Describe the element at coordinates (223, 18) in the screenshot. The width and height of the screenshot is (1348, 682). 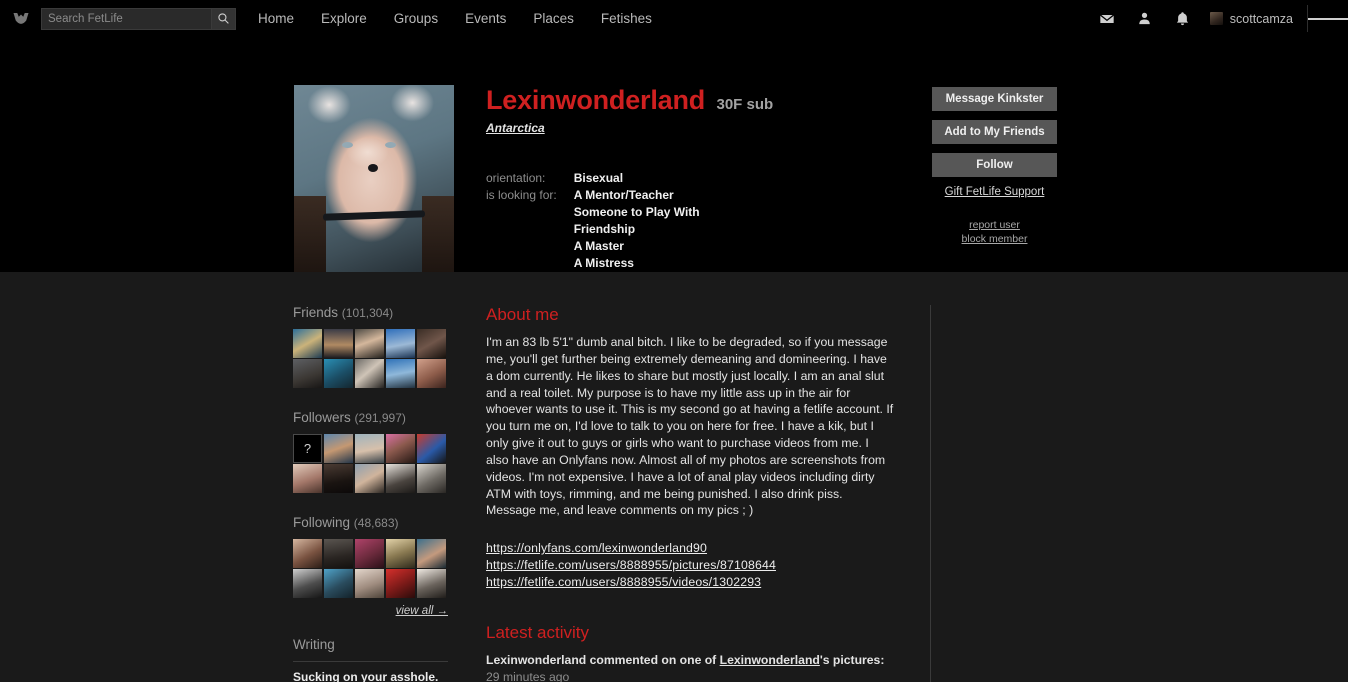
I see `search-icon` at that location.